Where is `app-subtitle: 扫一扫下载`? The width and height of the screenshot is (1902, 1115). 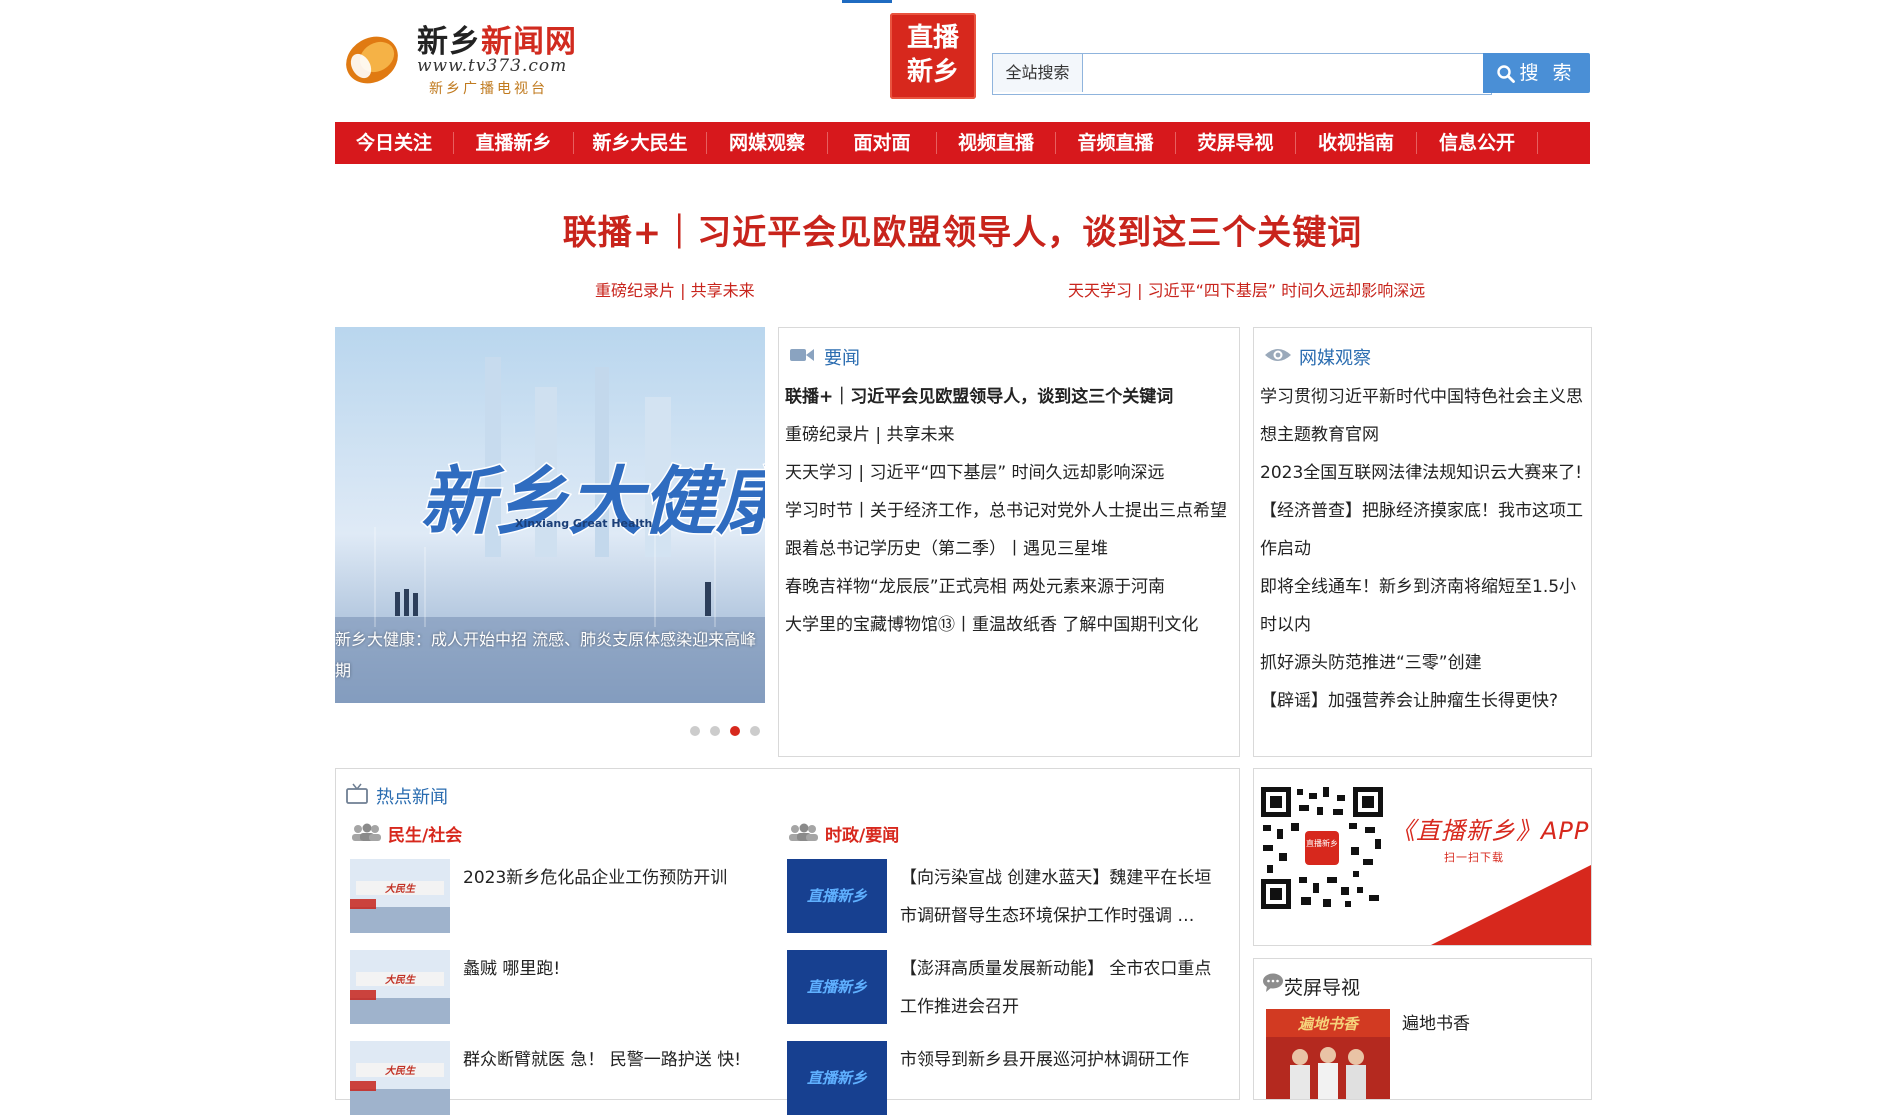 app-subtitle: 扫一扫下载 is located at coordinates (1474, 857).